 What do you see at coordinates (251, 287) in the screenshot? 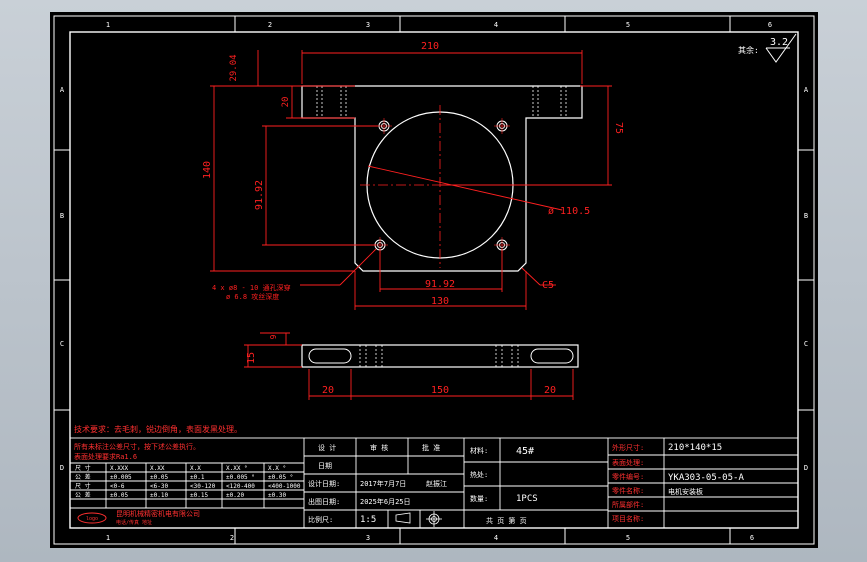
I see `hole-note-line1: 4 x ø8 - 10 通孔深穿` at bounding box center [251, 287].